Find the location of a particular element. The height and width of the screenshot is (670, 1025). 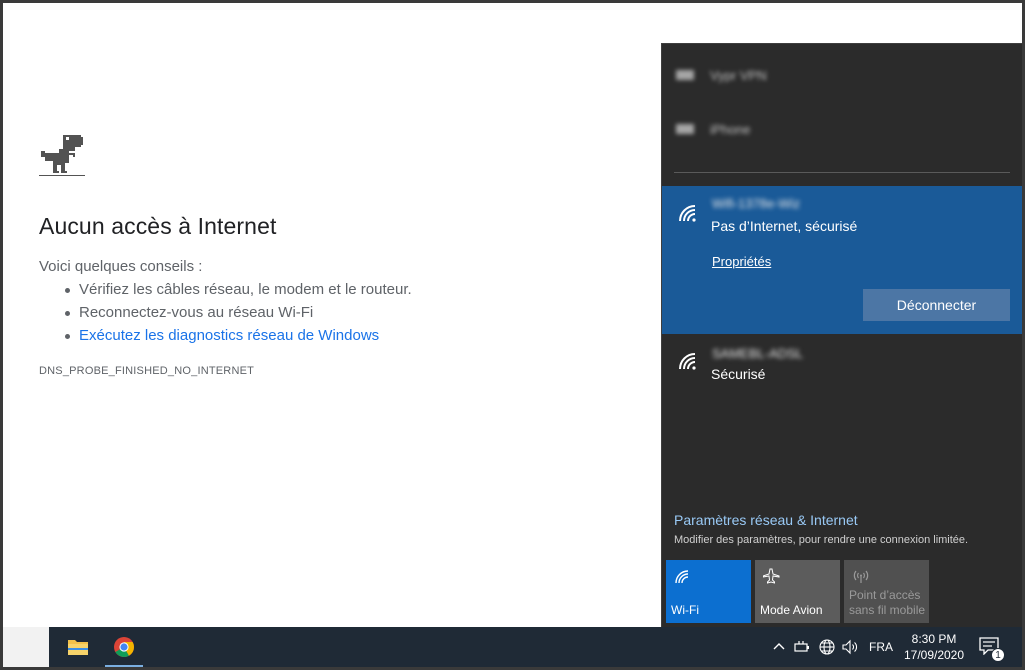

other-status: Sécurisé is located at coordinates (738, 374).